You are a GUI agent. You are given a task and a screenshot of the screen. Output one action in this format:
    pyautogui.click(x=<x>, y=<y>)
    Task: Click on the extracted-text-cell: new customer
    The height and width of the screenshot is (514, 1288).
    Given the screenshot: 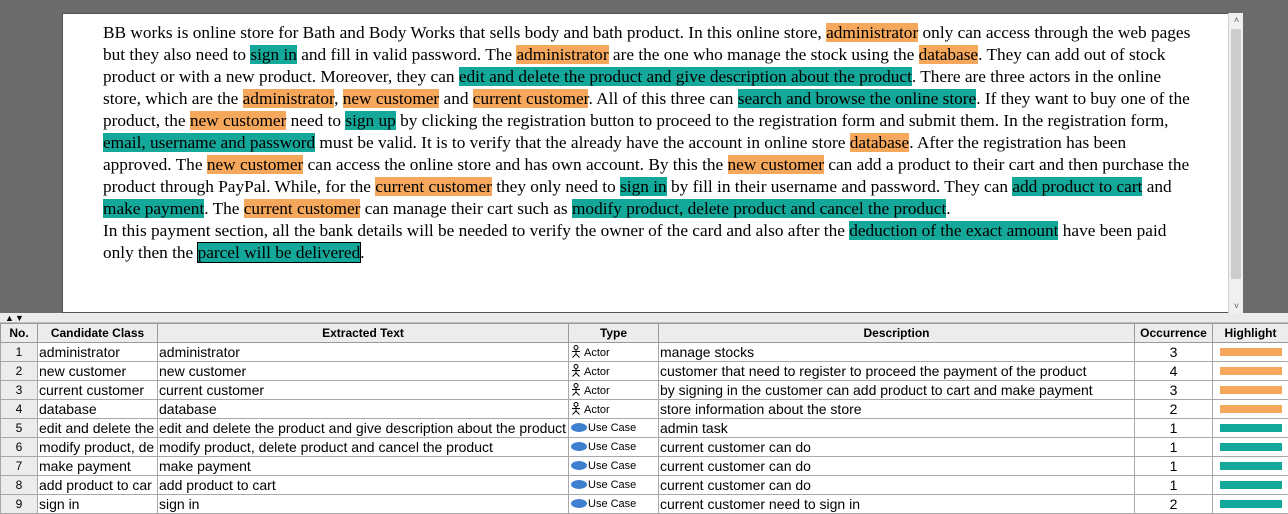 What is the action you would take?
    pyautogui.click(x=363, y=371)
    